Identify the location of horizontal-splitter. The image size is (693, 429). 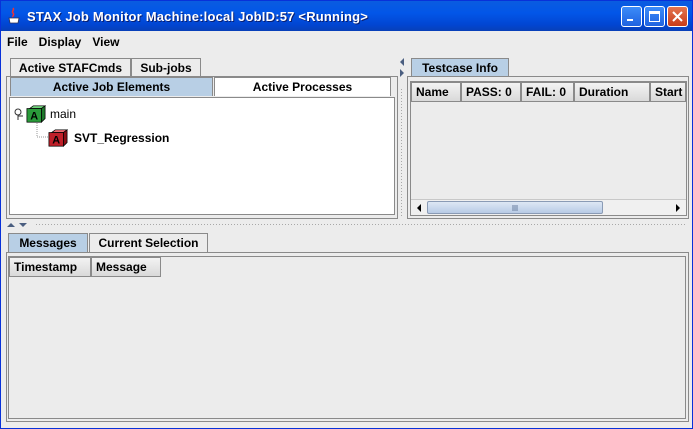
(346, 225).